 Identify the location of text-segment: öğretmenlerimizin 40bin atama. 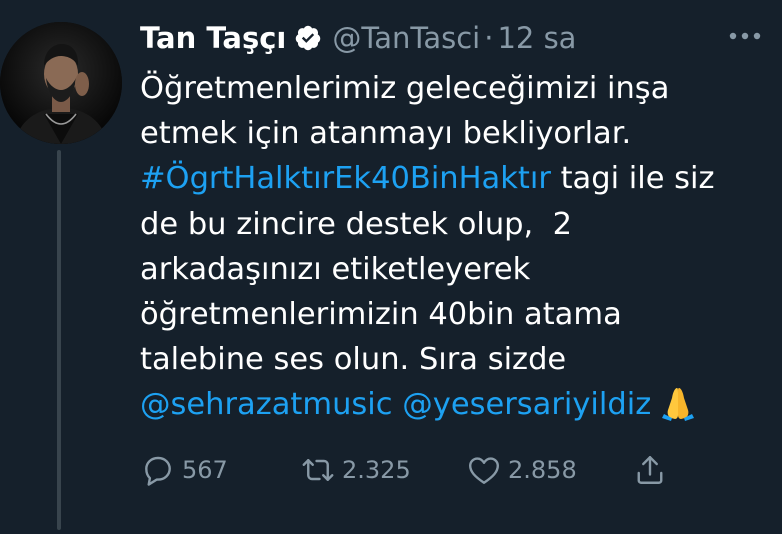
(381, 314).